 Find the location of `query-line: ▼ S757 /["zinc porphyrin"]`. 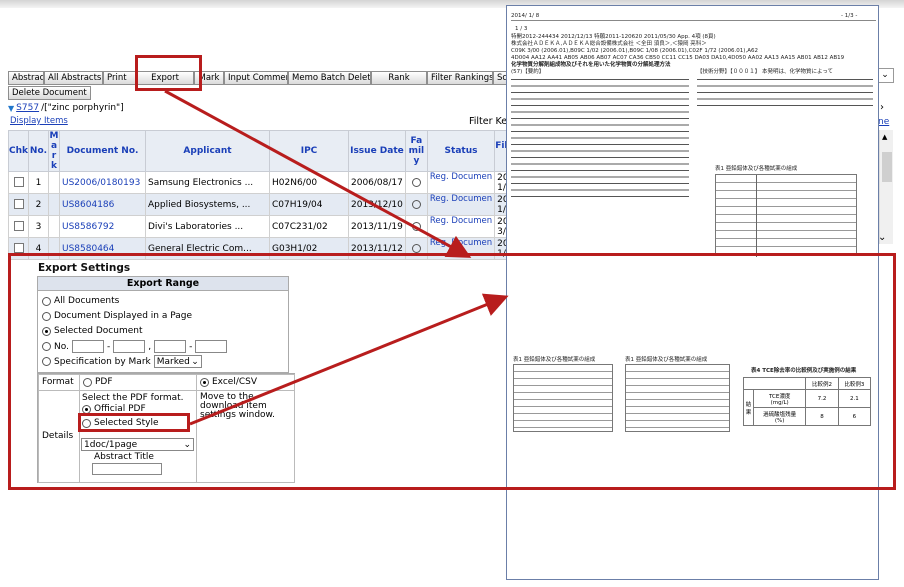

query-line: ▼ S757 /["zinc porphyrin"] is located at coordinates (66, 108).